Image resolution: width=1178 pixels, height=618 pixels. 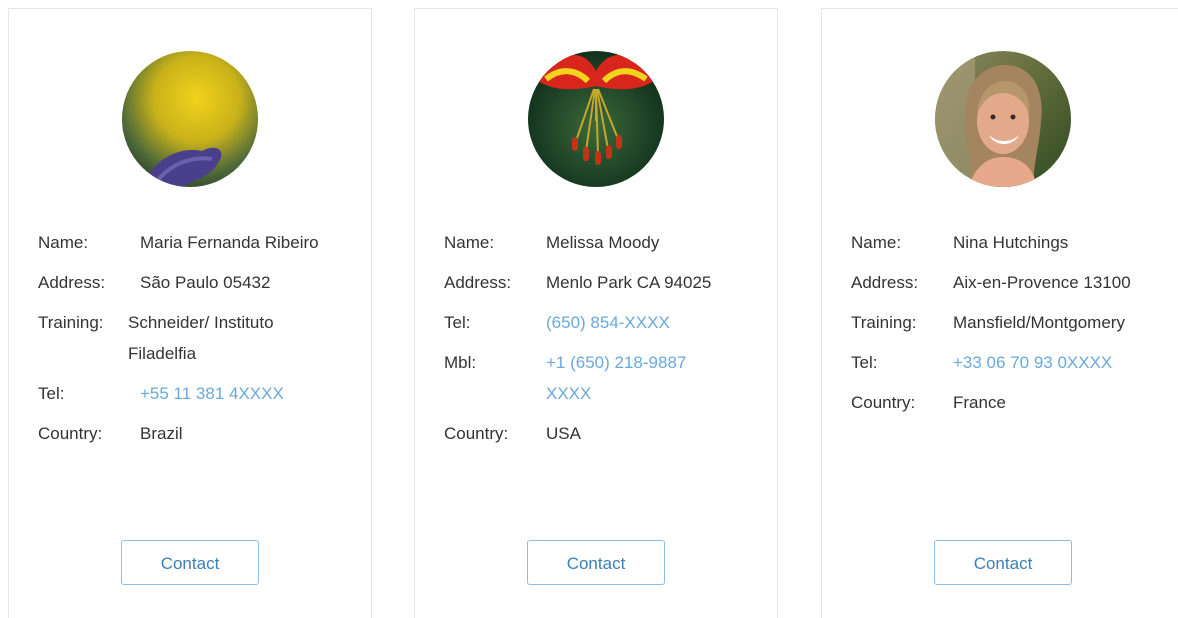 I want to click on person-photo-icon, so click(x=1003, y=119).